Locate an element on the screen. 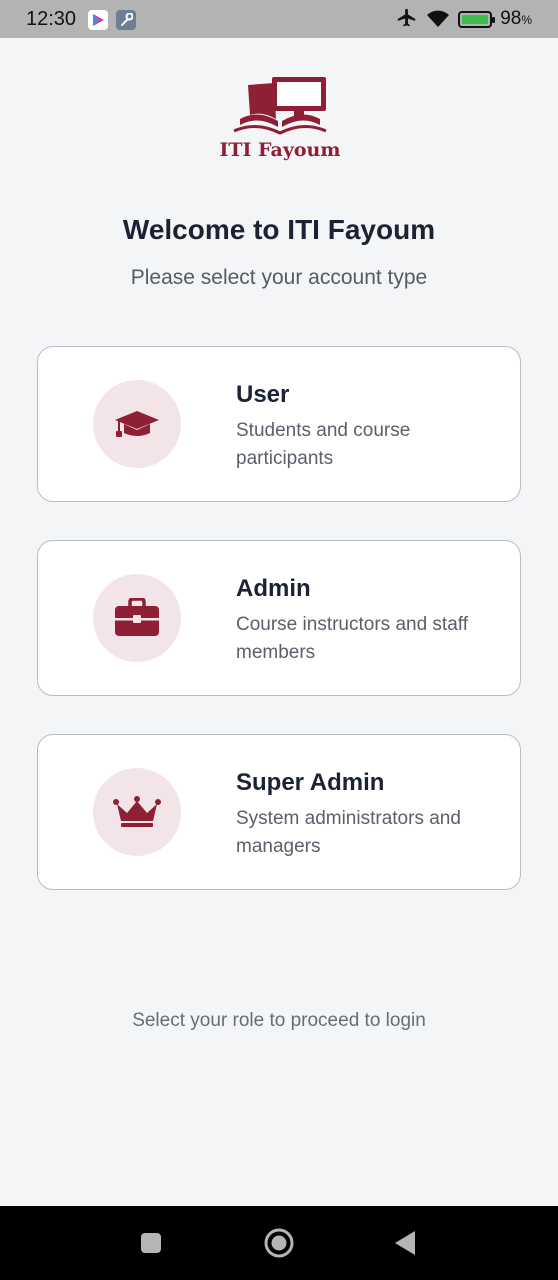 This screenshot has height=1280, width=558. triangle-back-icon is located at coordinates (405, 1243).